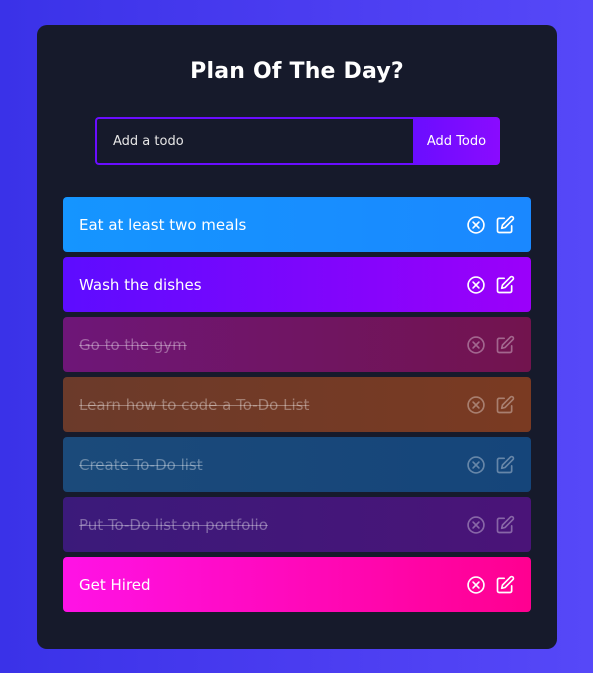  Describe the element at coordinates (297, 71) in the screenshot. I see `app-title: Plan Of The Day?` at that location.